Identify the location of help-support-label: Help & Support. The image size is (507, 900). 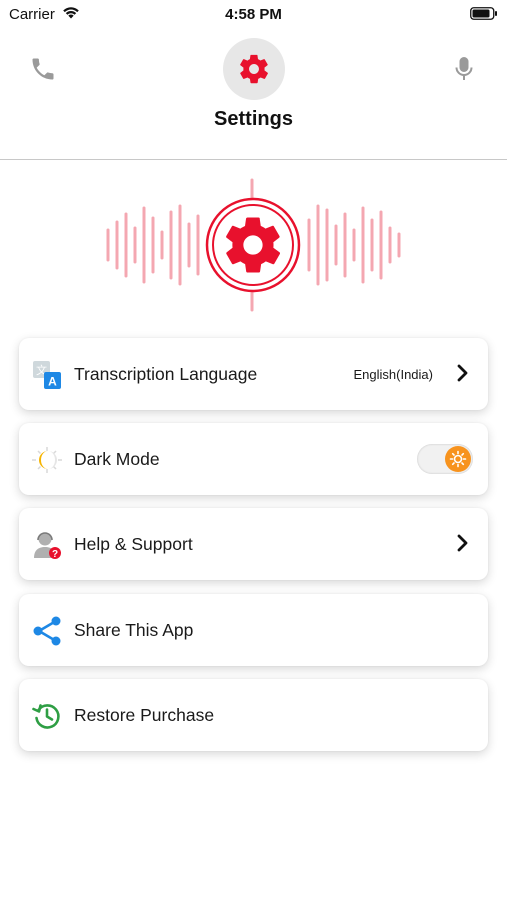
(133, 544).